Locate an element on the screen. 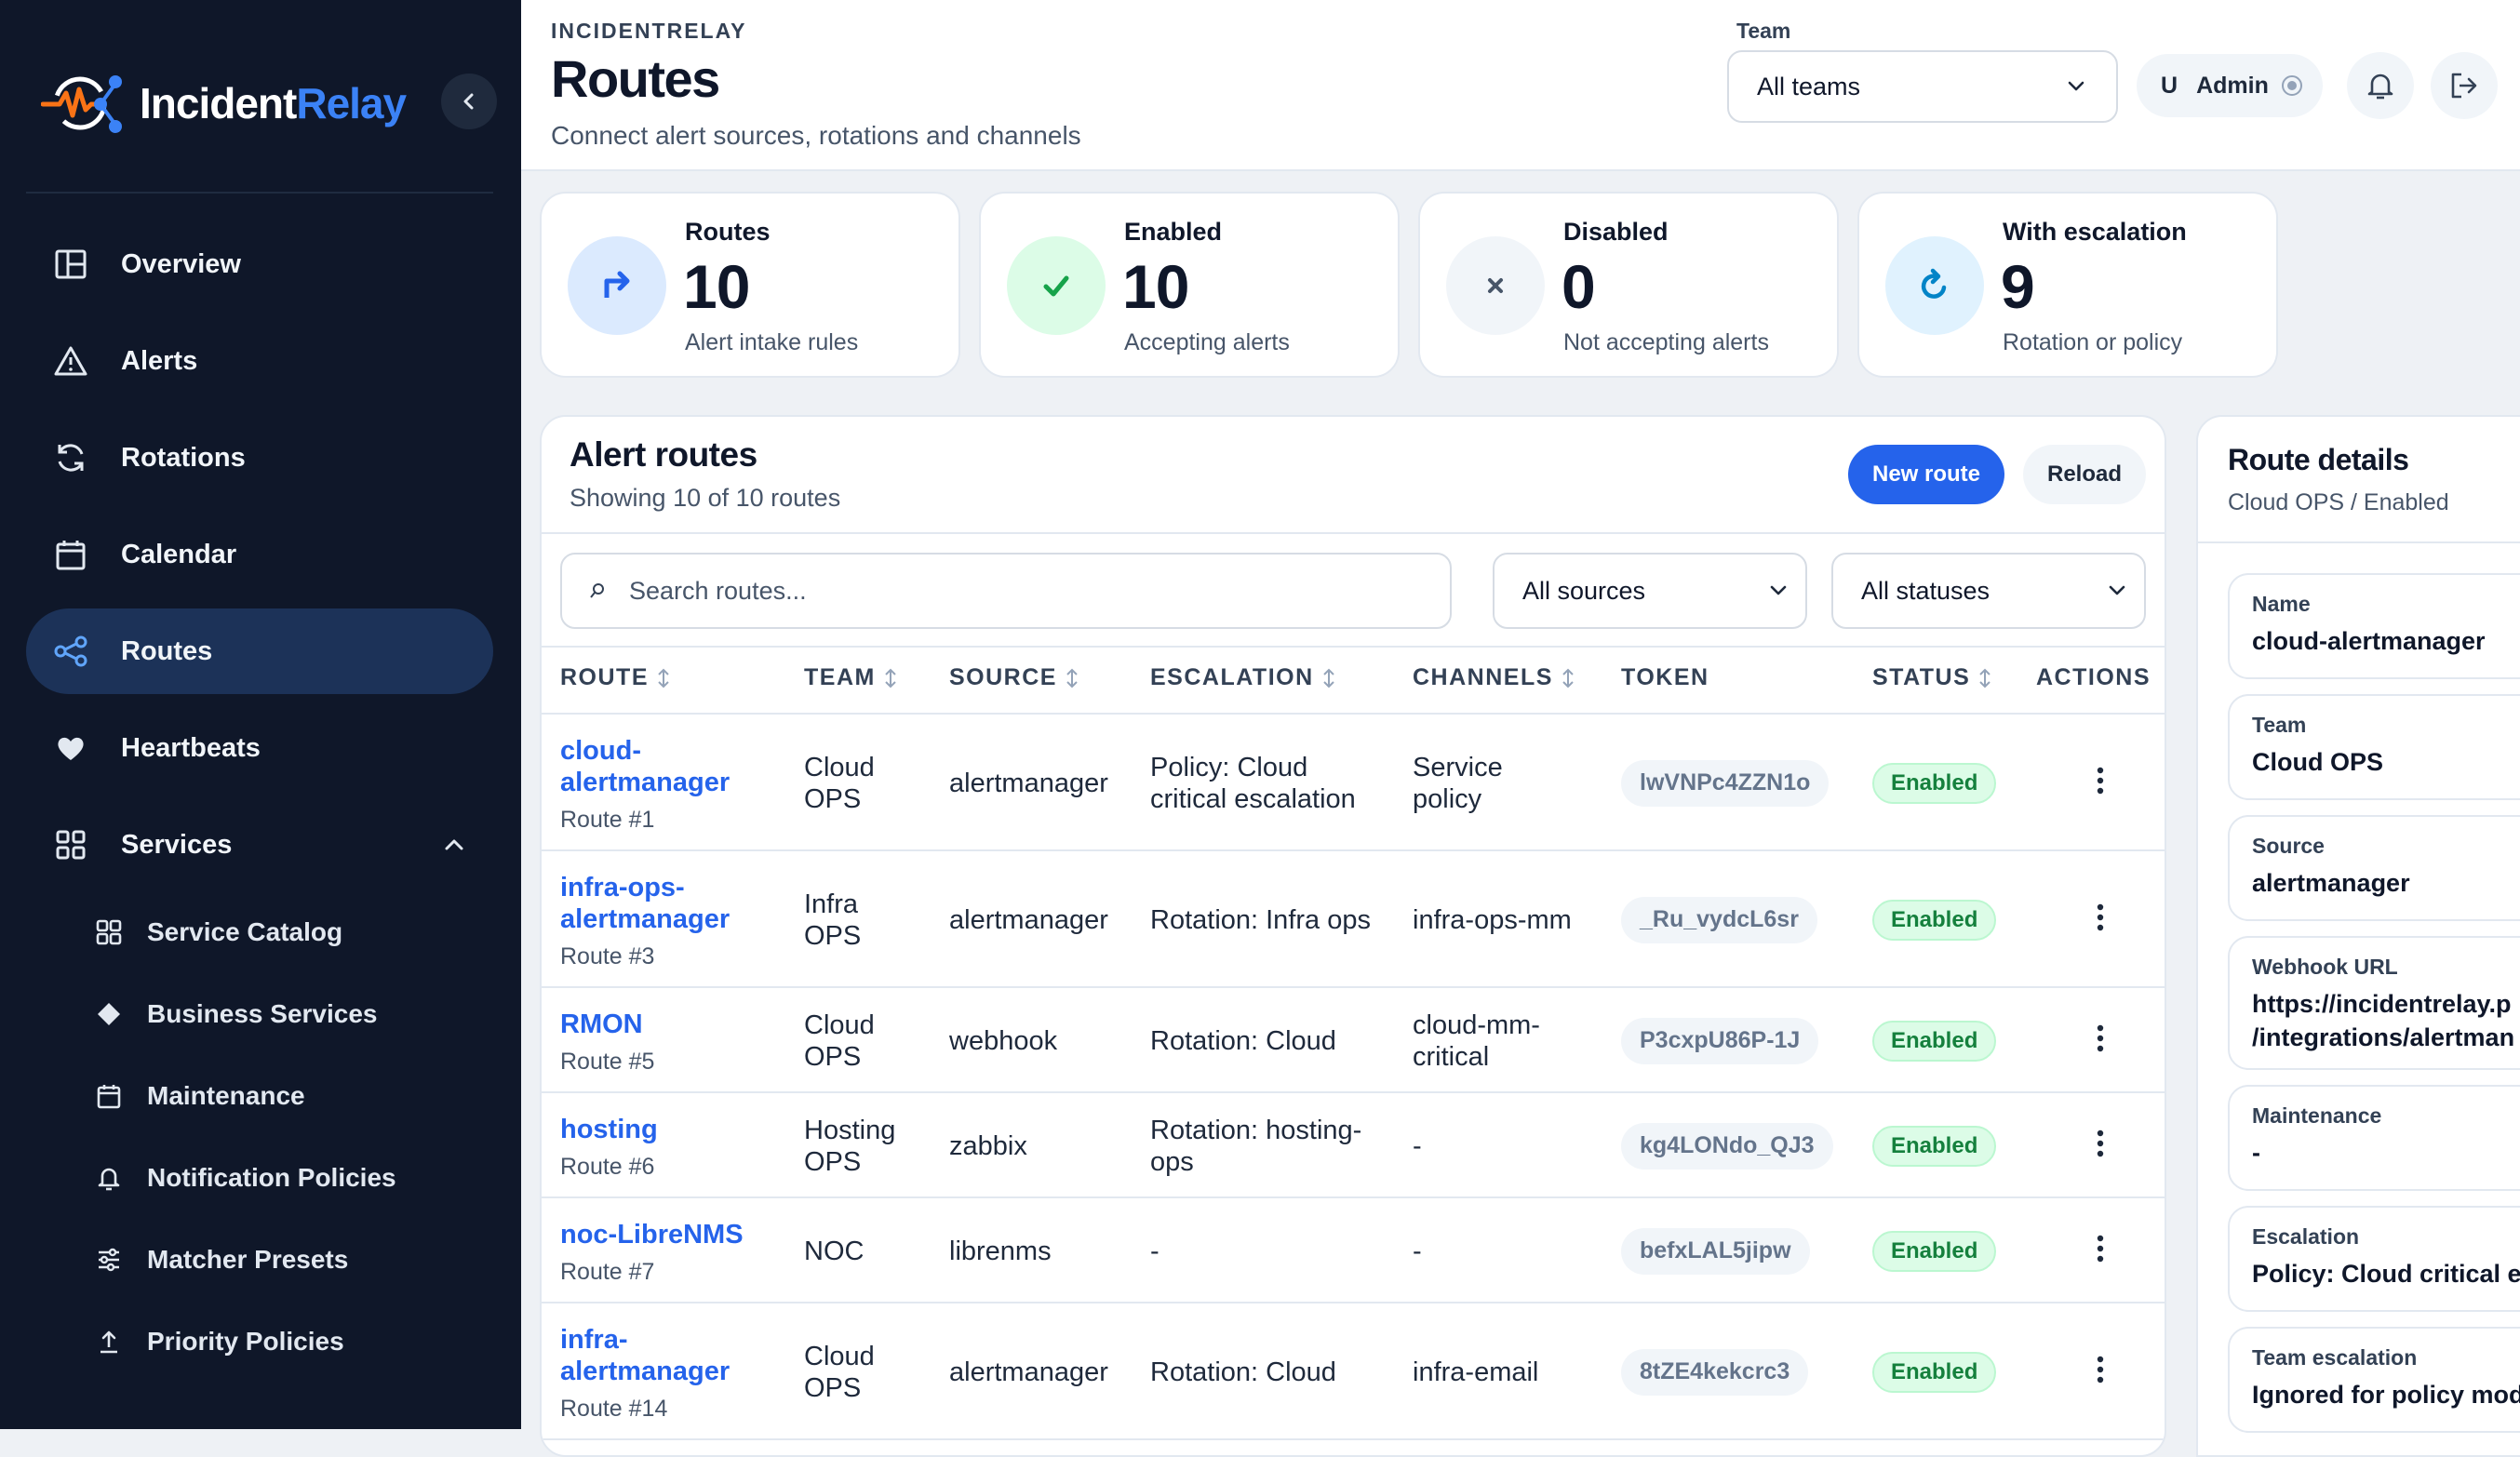 The image size is (2520, 1457). sub-item-label: Business Services is located at coordinates (262, 1013).